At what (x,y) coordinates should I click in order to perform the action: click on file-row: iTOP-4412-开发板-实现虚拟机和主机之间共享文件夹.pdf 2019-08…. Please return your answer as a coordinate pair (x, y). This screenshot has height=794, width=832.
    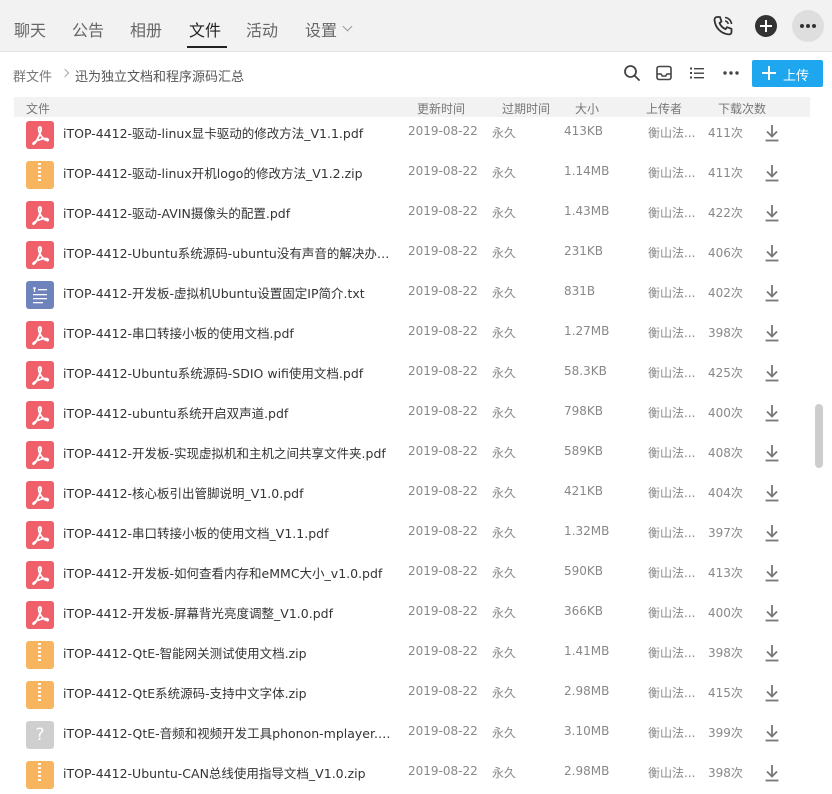
    Looking at the image, I should click on (412, 454).